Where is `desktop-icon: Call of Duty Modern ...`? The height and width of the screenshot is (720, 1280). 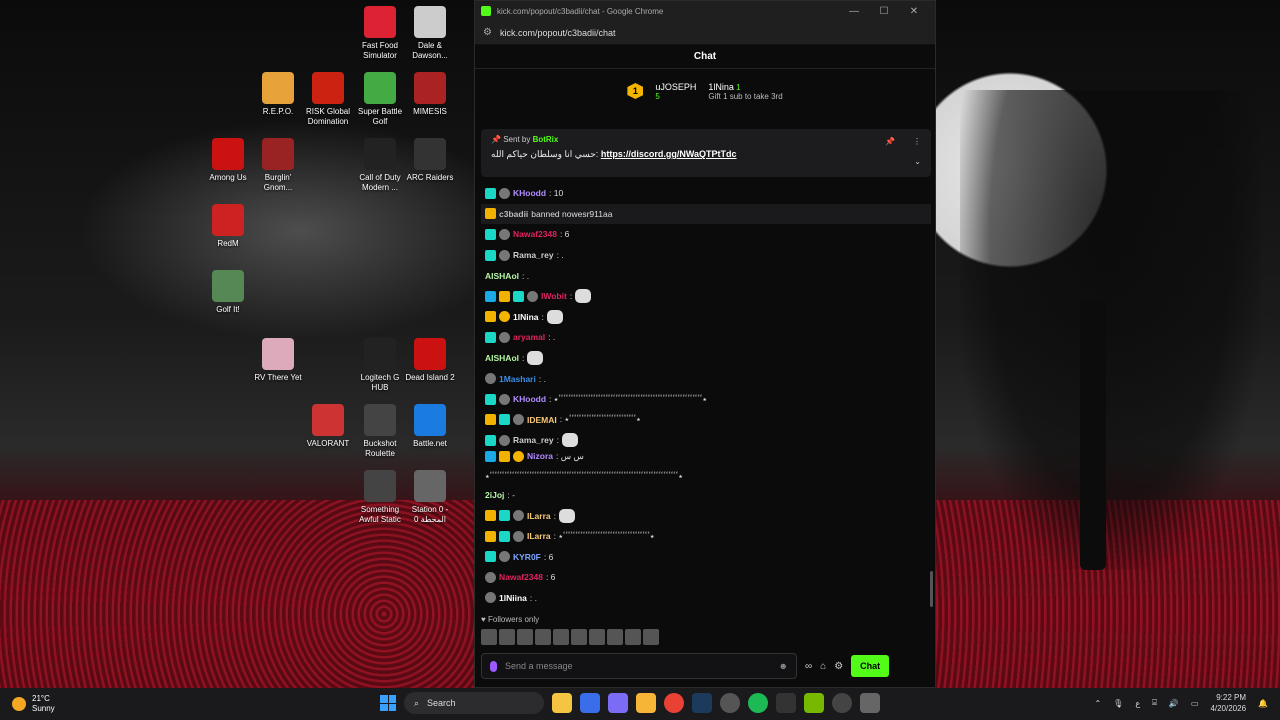
desktop-icon: Call of Duty Modern ... is located at coordinates (380, 165).